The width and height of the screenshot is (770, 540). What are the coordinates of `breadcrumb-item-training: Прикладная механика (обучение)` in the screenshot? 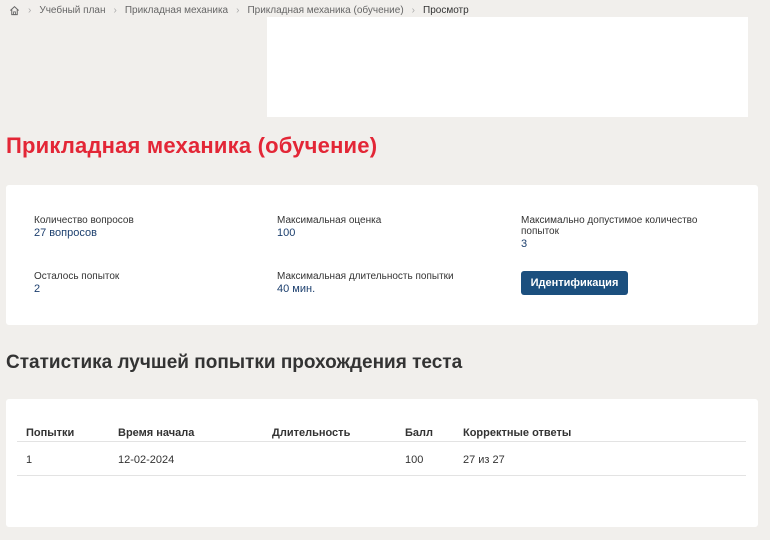 It's located at (325, 10).